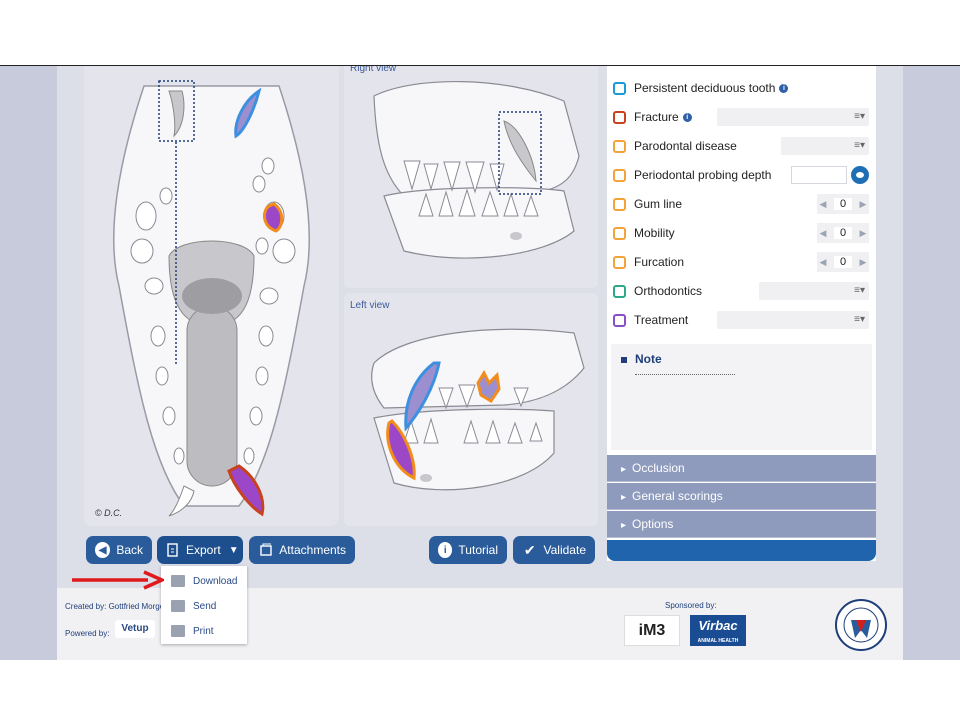  Describe the element at coordinates (814, 291) in the screenshot. I see `orthodontics-select: ≡▾` at that location.